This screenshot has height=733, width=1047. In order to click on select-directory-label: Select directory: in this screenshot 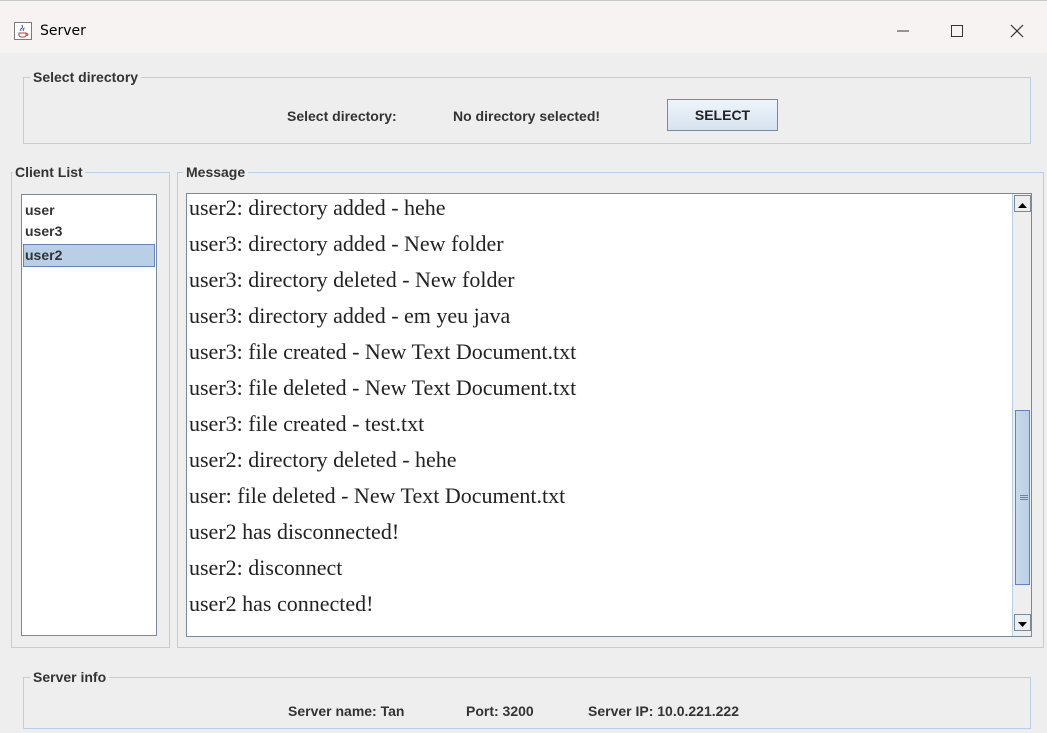, I will do `click(342, 116)`.